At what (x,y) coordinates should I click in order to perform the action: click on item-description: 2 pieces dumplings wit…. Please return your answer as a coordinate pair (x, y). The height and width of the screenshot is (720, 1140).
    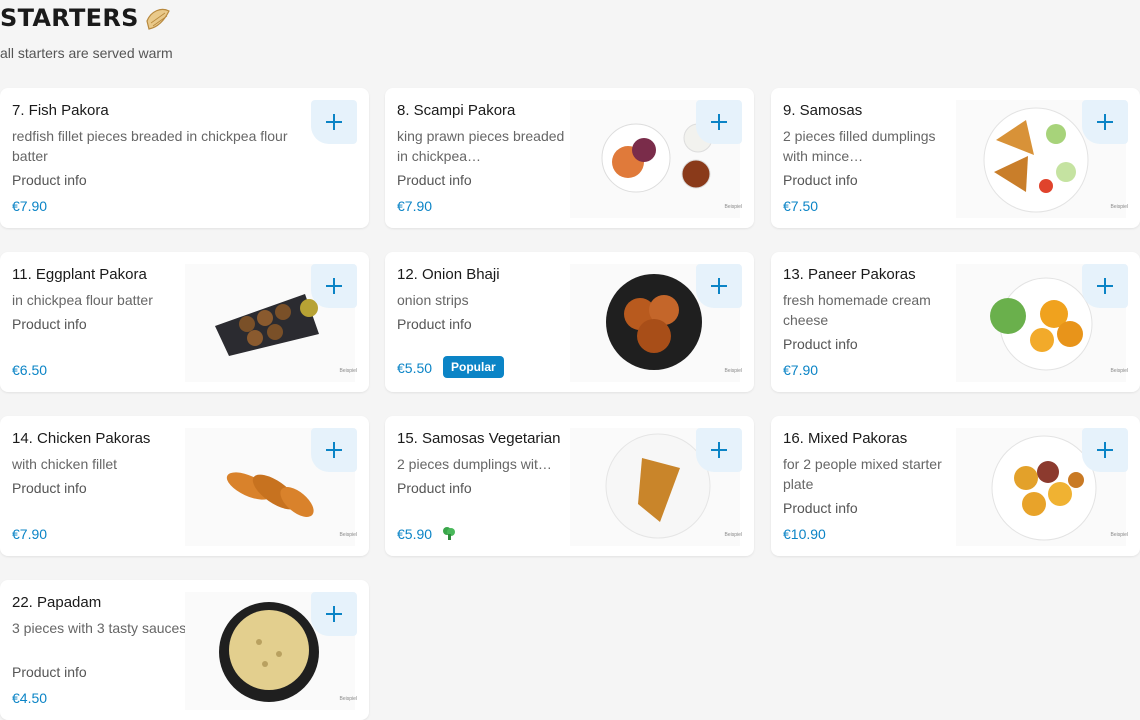
    Looking at the image, I should click on (474, 464).